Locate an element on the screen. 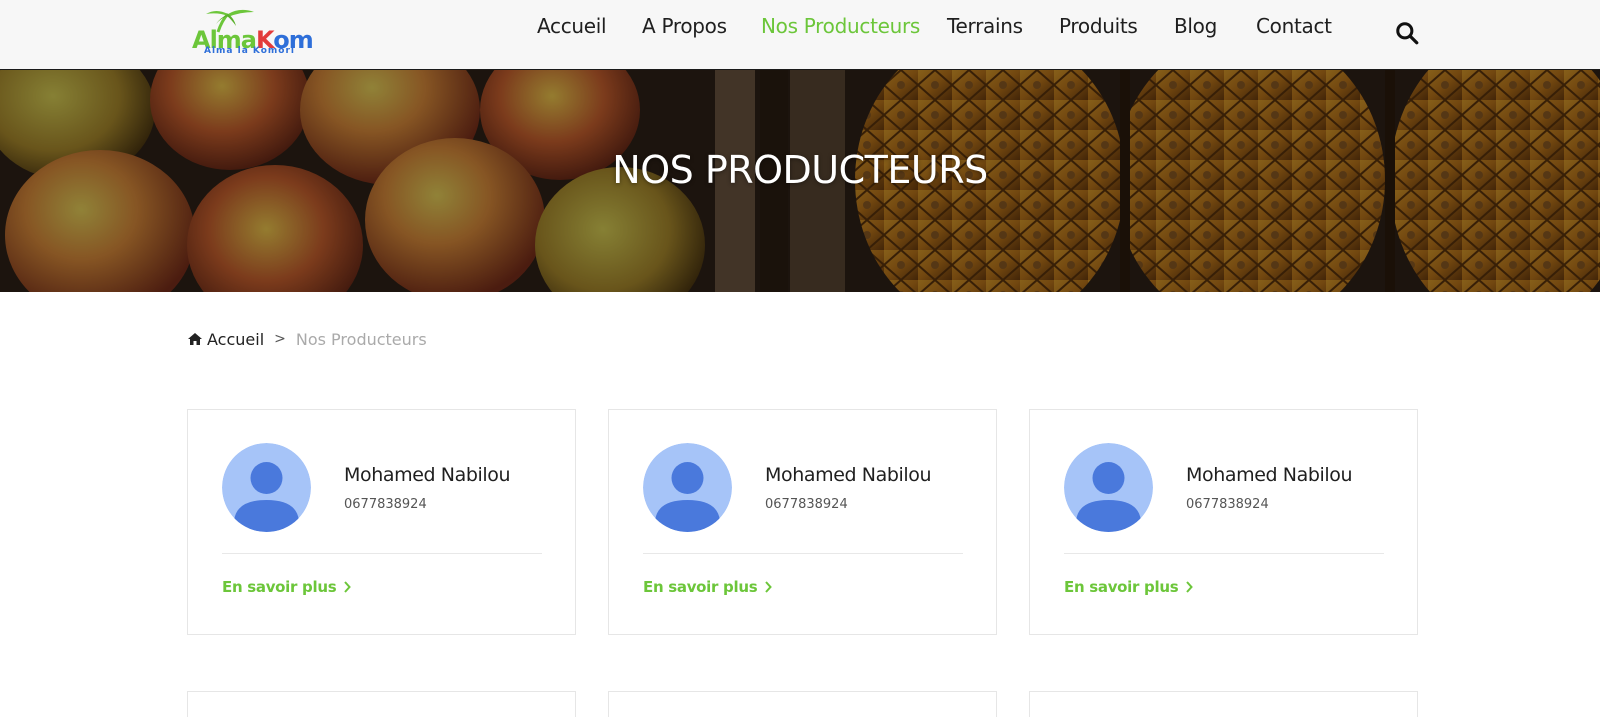 The image size is (1600, 717). breadcrumb-current: Nos Producteurs is located at coordinates (361, 339).